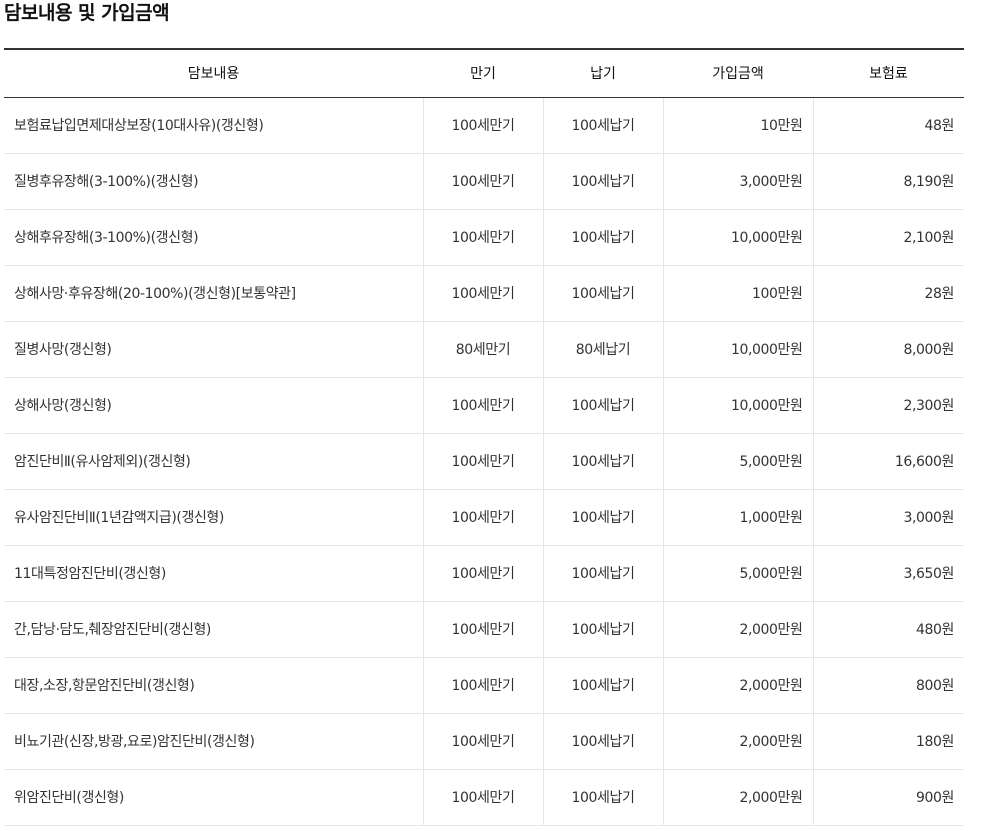 The height and width of the screenshot is (831, 986). Describe the element at coordinates (888, 73) in the screenshot. I see `header-premium: 보험료` at that location.